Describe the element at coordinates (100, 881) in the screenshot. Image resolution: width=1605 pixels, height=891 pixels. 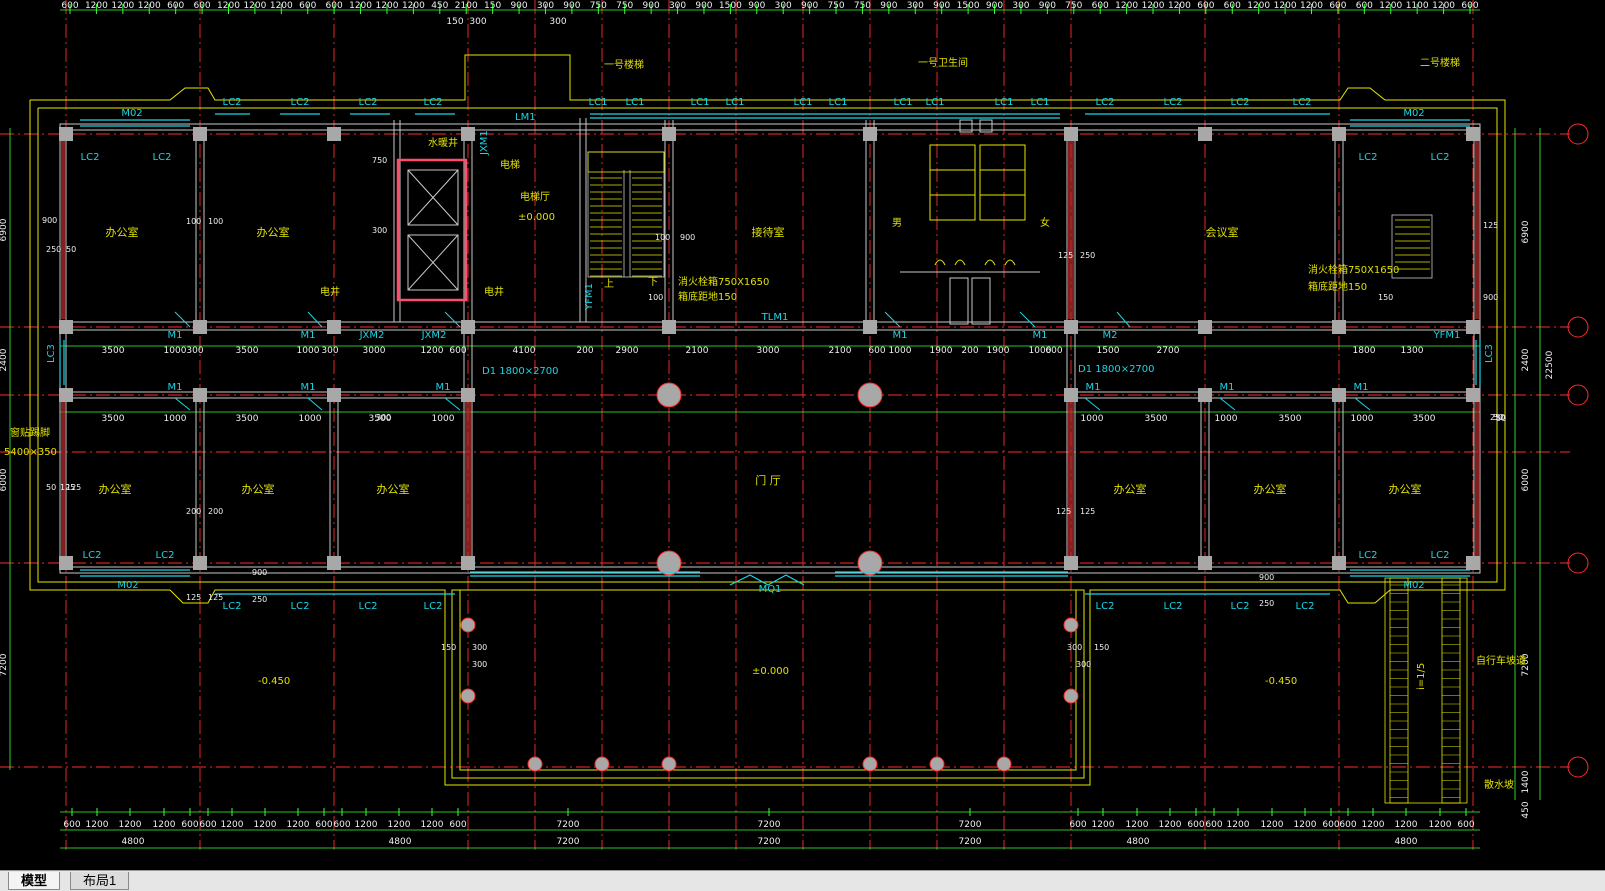
I see `tab-layout-1: 布局1` at that location.